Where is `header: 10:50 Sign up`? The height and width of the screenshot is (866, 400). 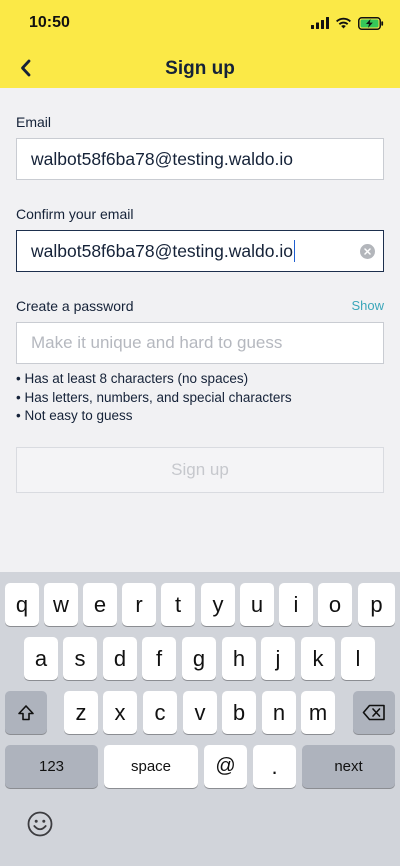 header: 10:50 Sign up is located at coordinates (200, 44).